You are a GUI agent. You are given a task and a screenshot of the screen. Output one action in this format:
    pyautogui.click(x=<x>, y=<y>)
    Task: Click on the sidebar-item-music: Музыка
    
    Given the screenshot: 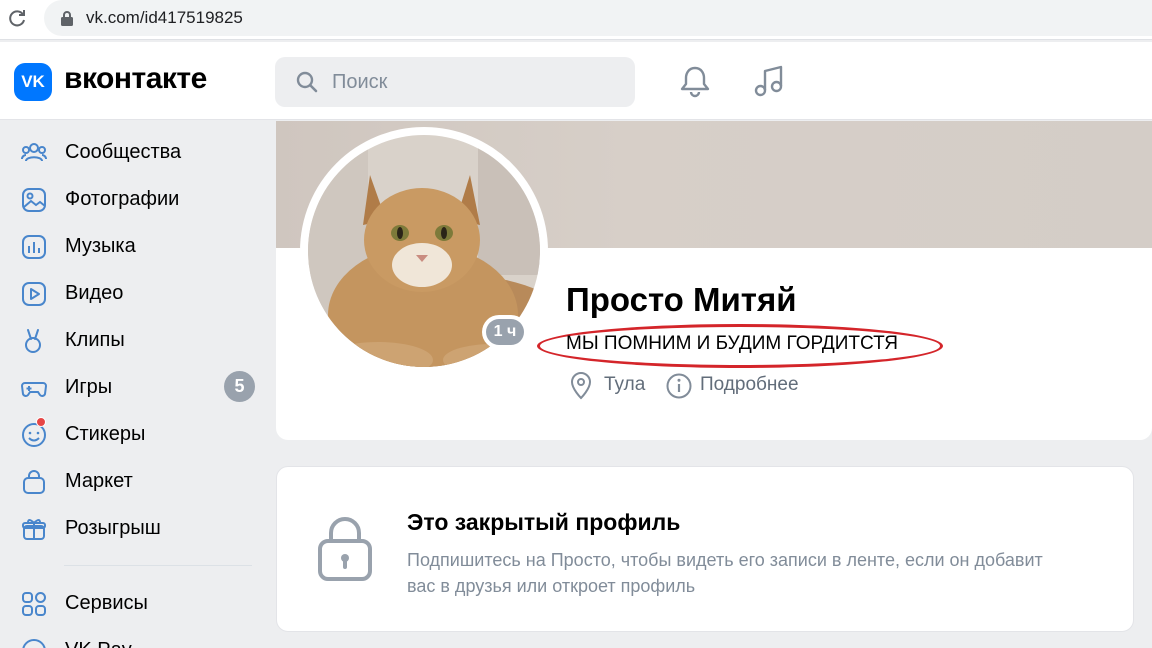 What is the action you would take?
    pyautogui.click(x=135, y=246)
    